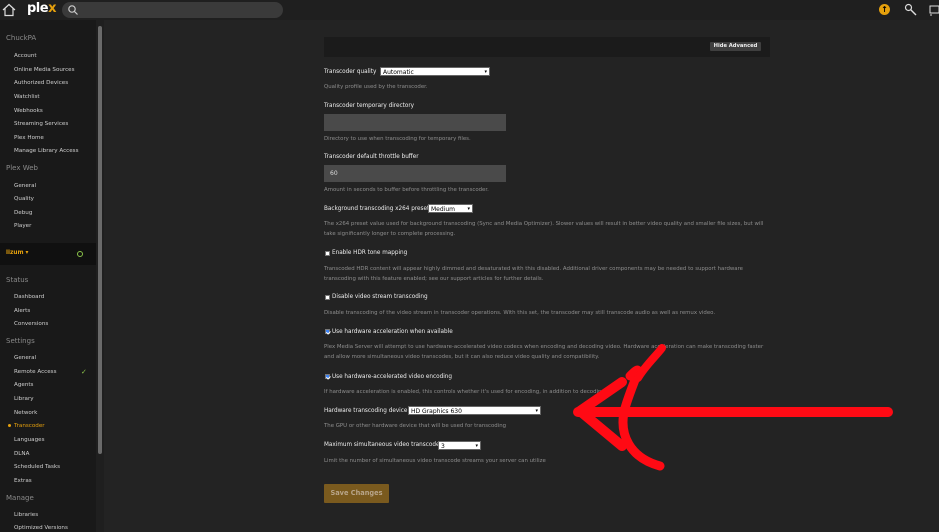 This screenshot has width=939, height=532. Describe the element at coordinates (25, 186) in the screenshot. I see `sidebar-item-web-general: General` at that location.